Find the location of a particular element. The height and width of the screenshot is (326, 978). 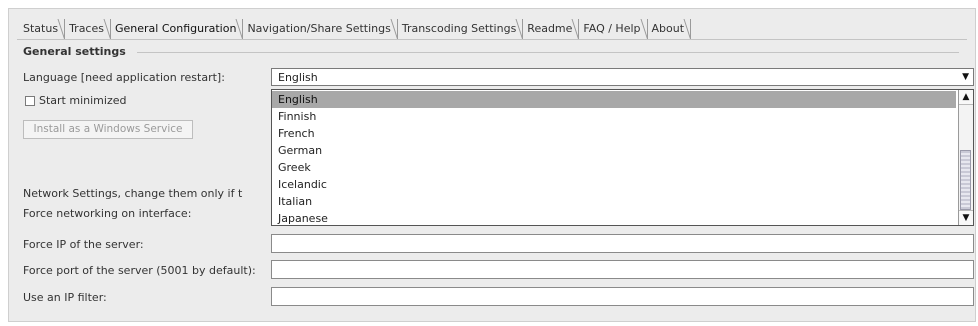

language-label: Language [need application restart]: is located at coordinates (124, 77).